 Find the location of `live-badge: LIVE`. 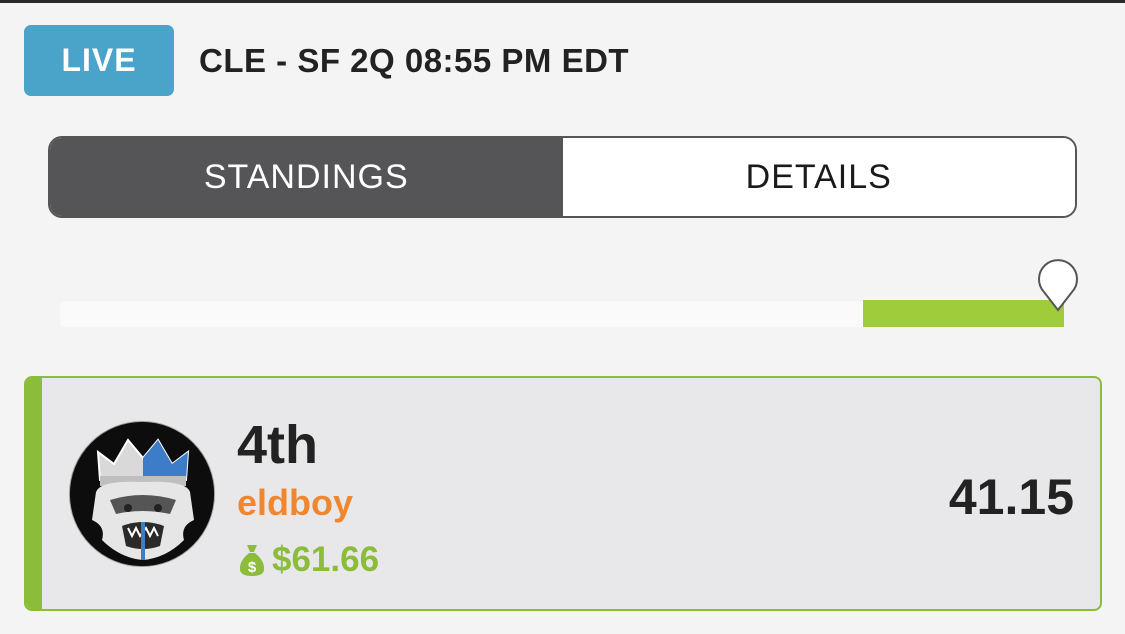

live-badge: LIVE is located at coordinates (99, 60).